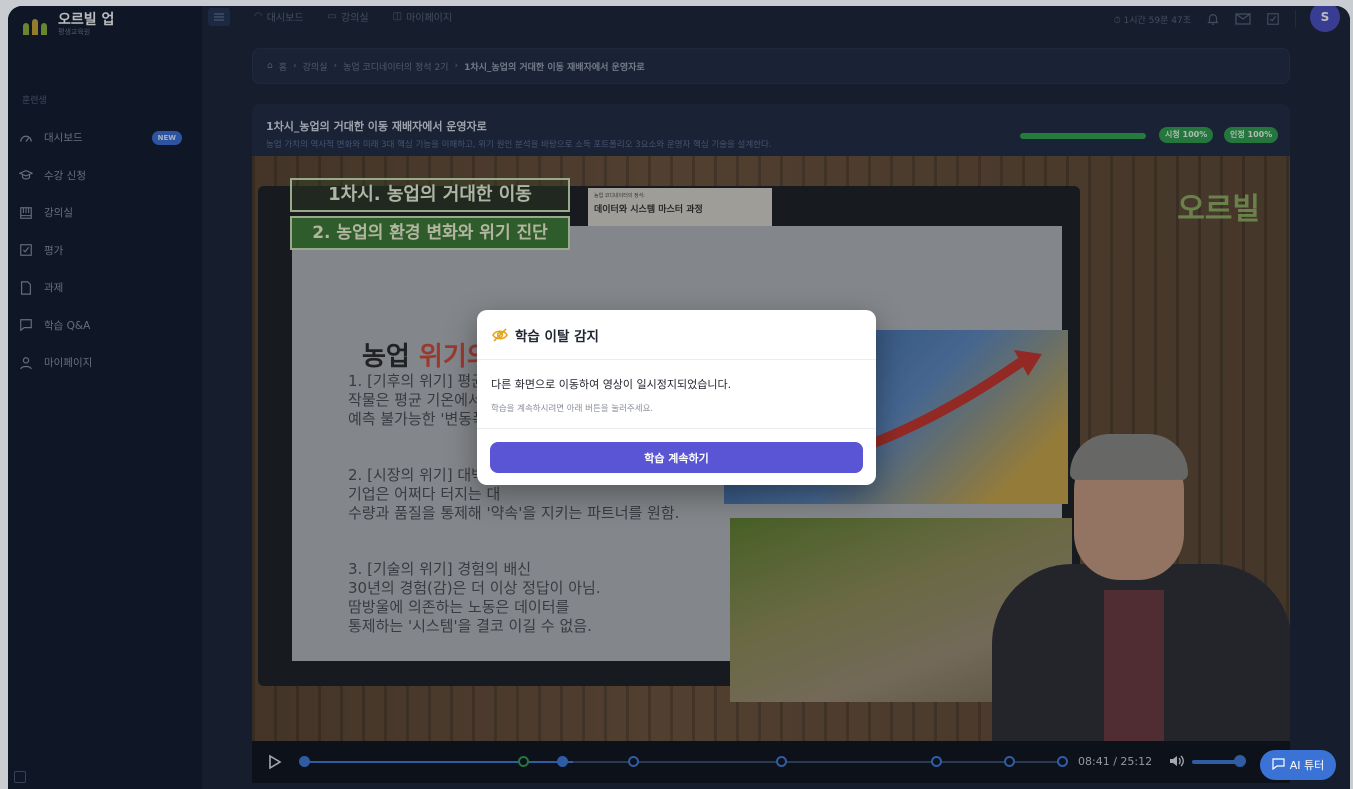  What do you see at coordinates (611, 384) in the screenshot?
I see `modal-message: 다른 화면으로 이동하여 영상이 일시정지되었습니다.` at bounding box center [611, 384].